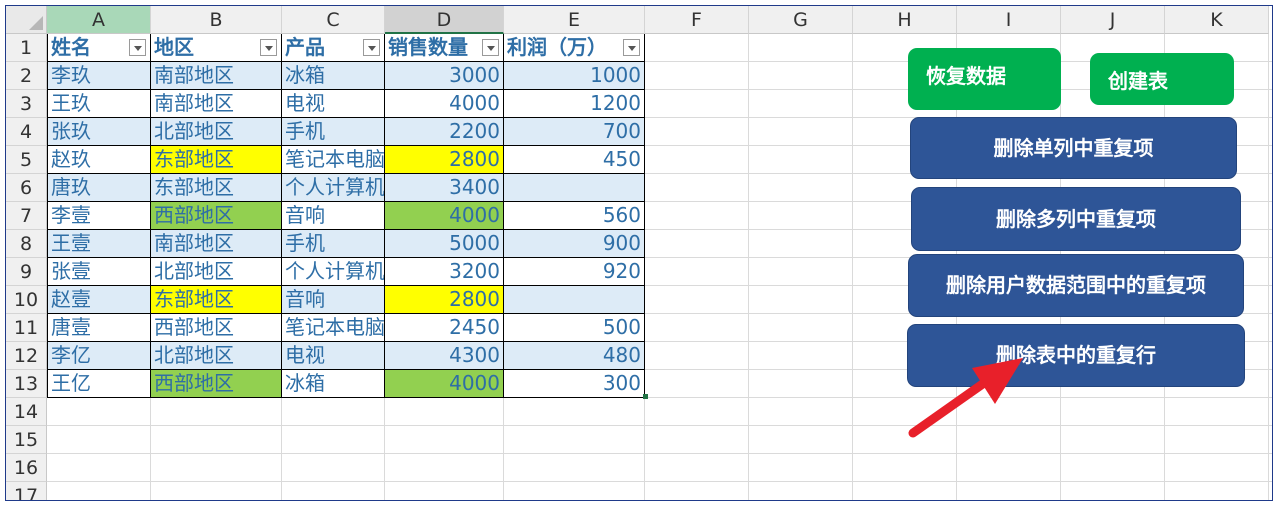  Describe the element at coordinates (444, 328) in the screenshot. I see `table-cell: 2450` at that location.